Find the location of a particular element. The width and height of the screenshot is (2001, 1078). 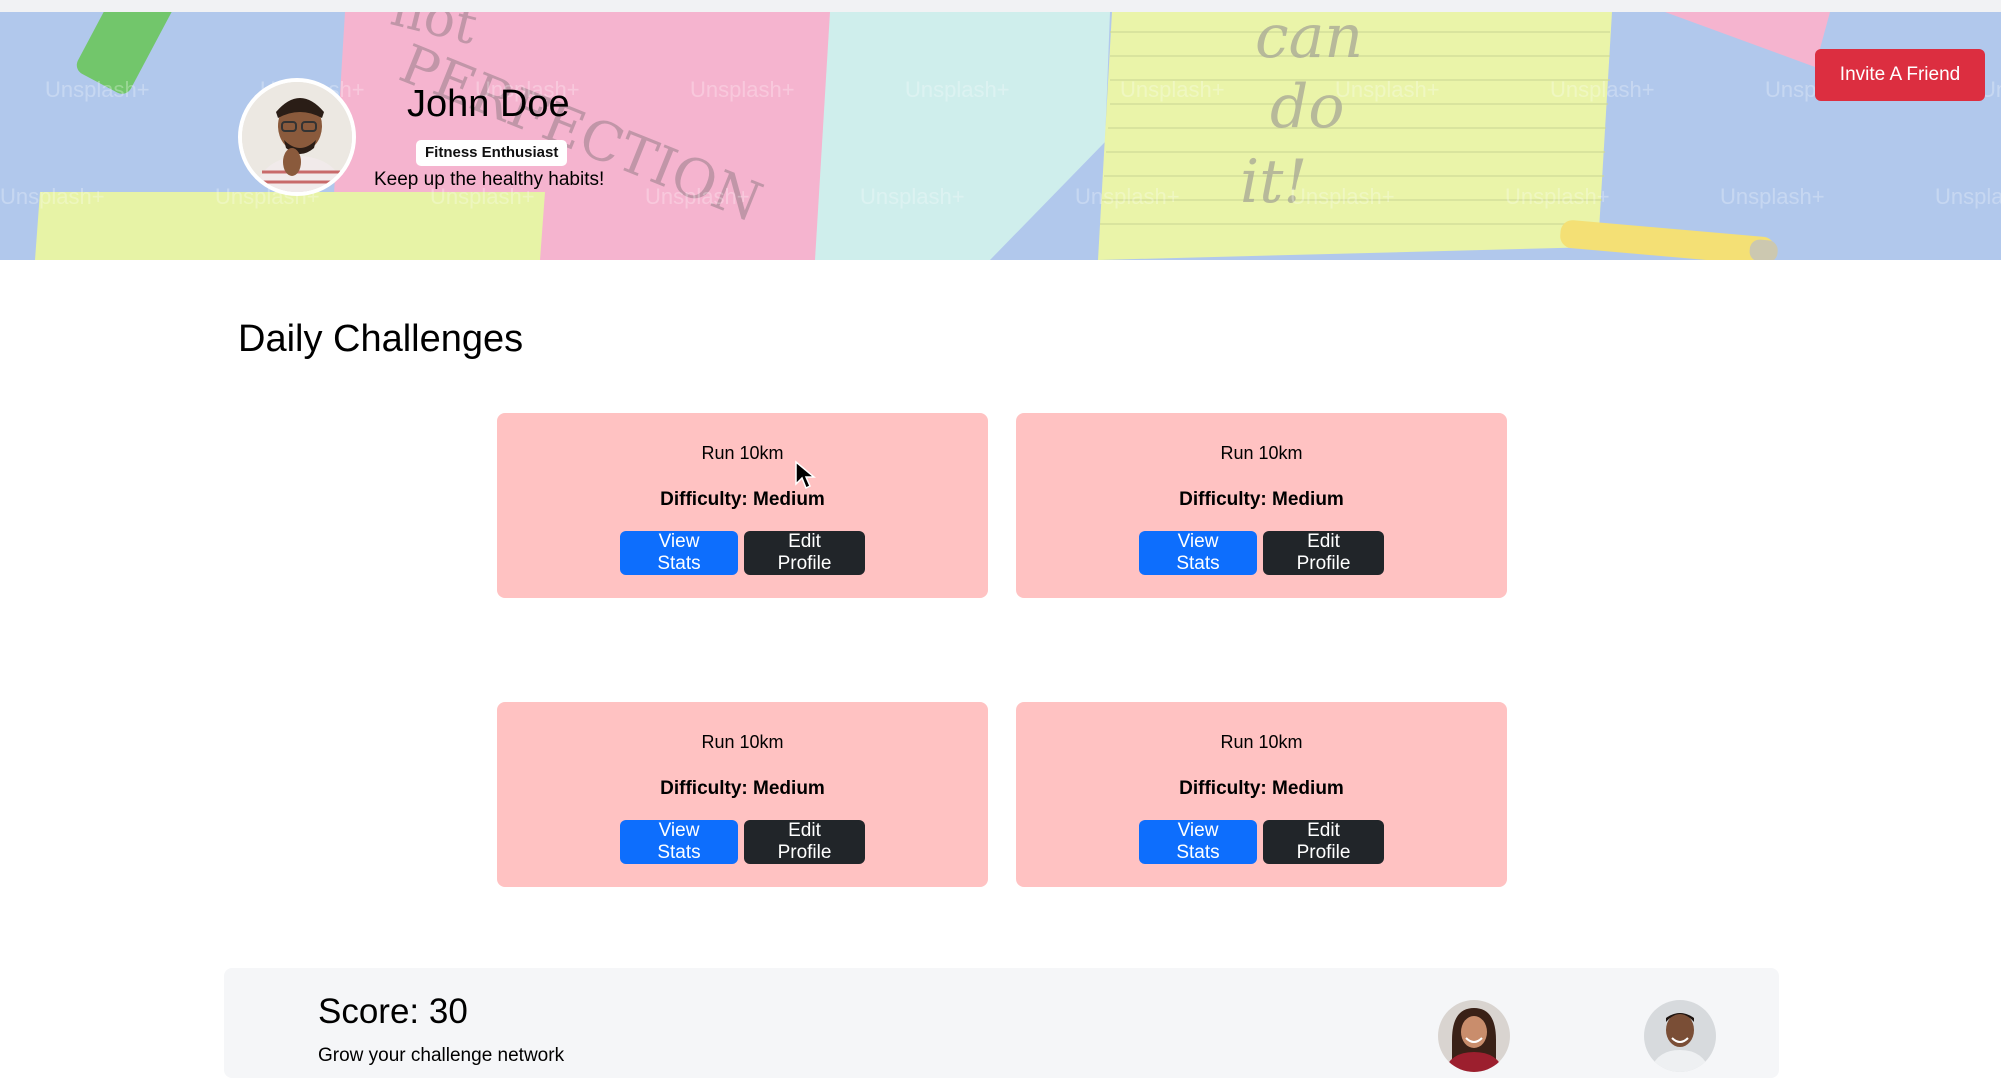

avatar-photo is located at coordinates (297, 137).